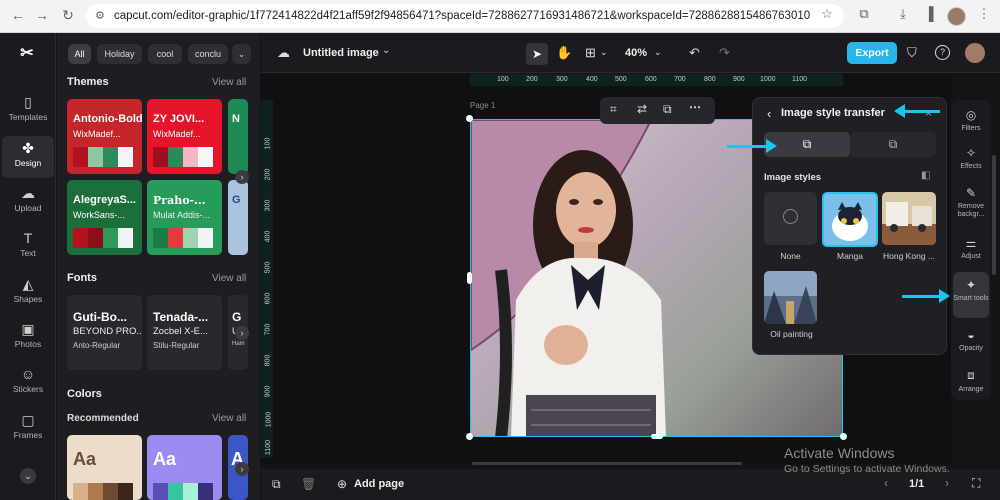 Image resolution: width=1000 pixels, height=500 pixels. I want to click on colors-view-all: View all, so click(229, 418).